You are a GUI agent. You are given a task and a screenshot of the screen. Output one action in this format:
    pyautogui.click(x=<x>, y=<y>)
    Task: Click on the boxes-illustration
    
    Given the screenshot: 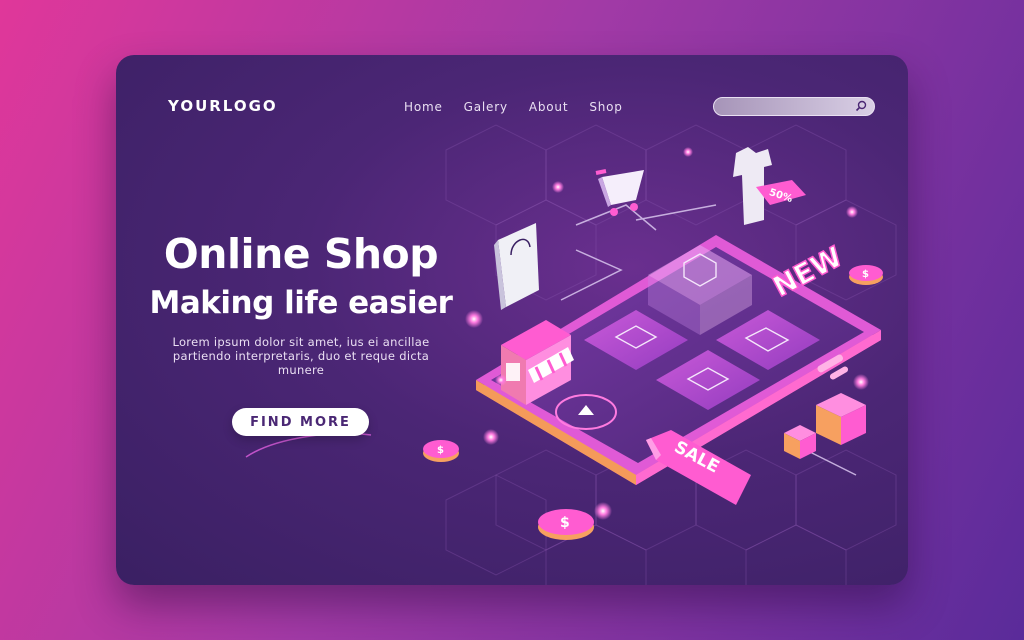 What is the action you would take?
    pyautogui.click(x=825, y=426)
    